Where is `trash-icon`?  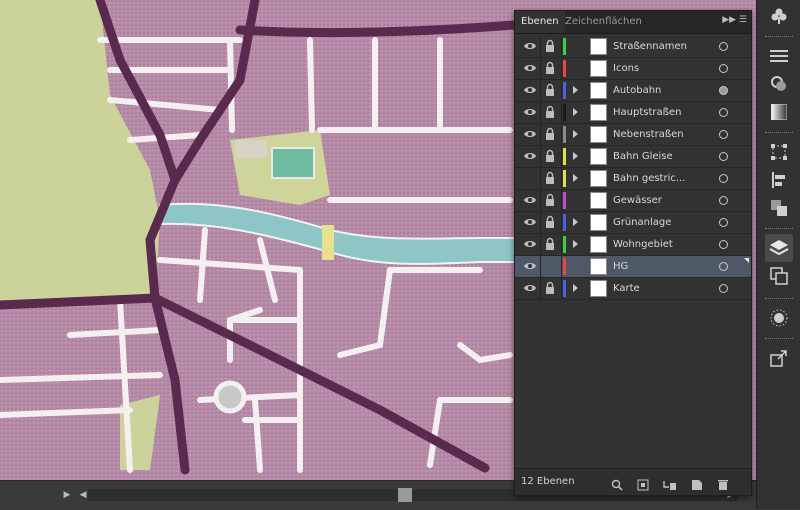
trash-icon is located at coordinates (723, 483).